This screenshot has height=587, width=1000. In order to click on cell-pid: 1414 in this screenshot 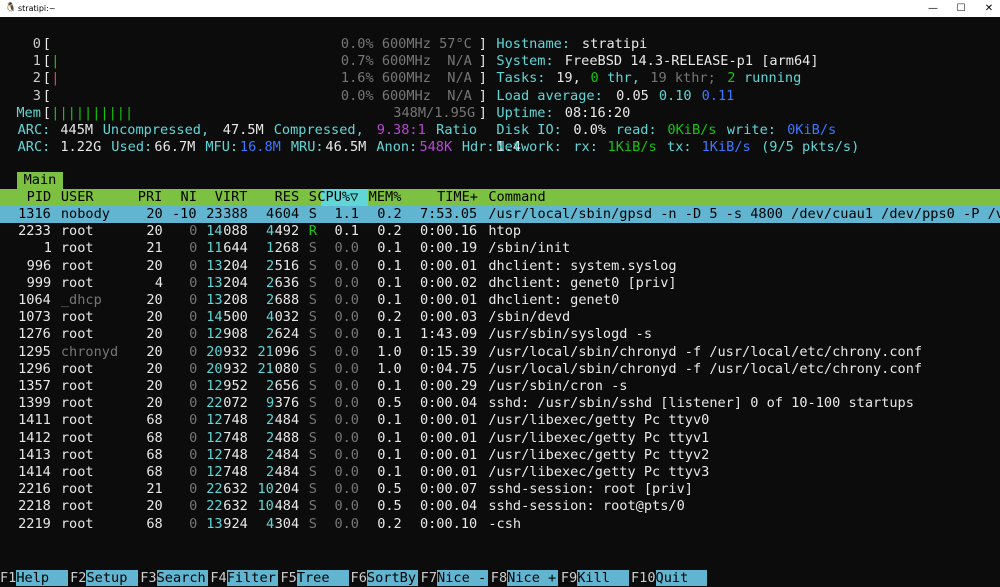, I will do `click(34, 472)`.